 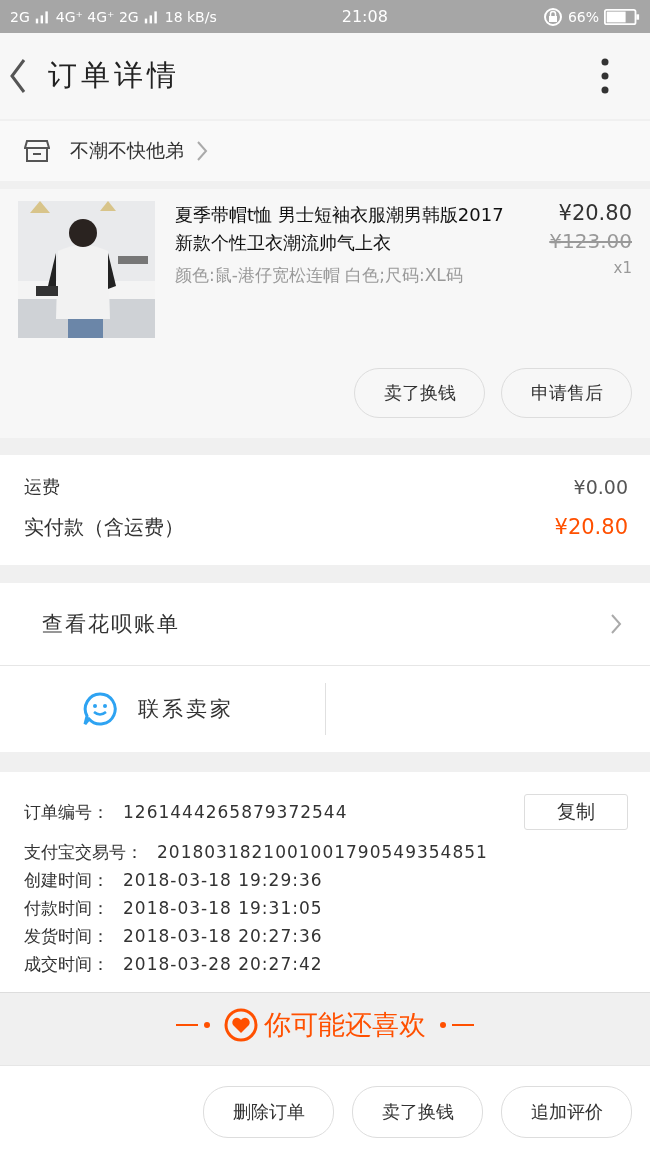 I want to click on info-value: 1261444265879372544, so click(x=235, y=812).